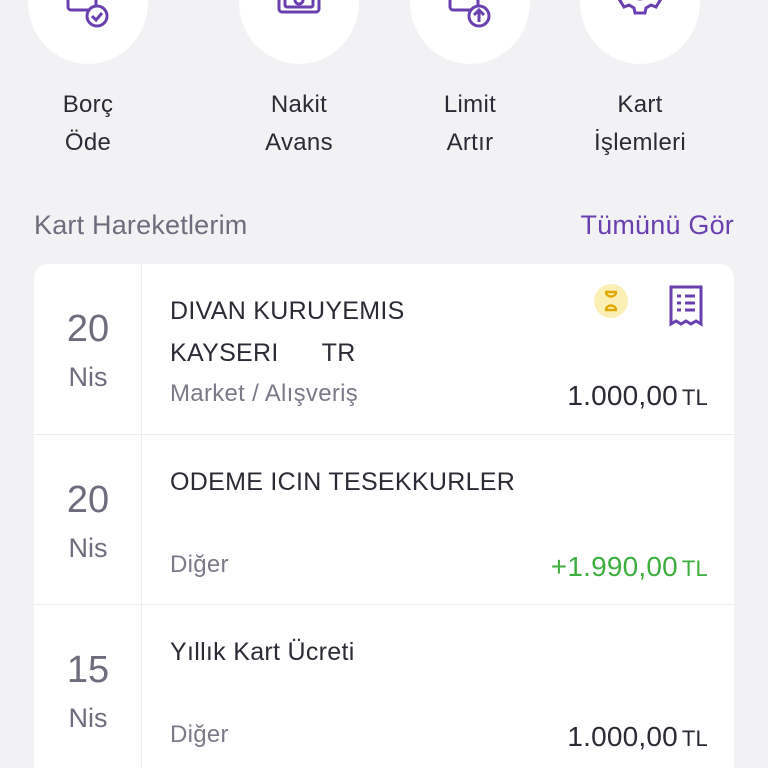  I want to click on date-column: 15 Nis, so click(88, 686).